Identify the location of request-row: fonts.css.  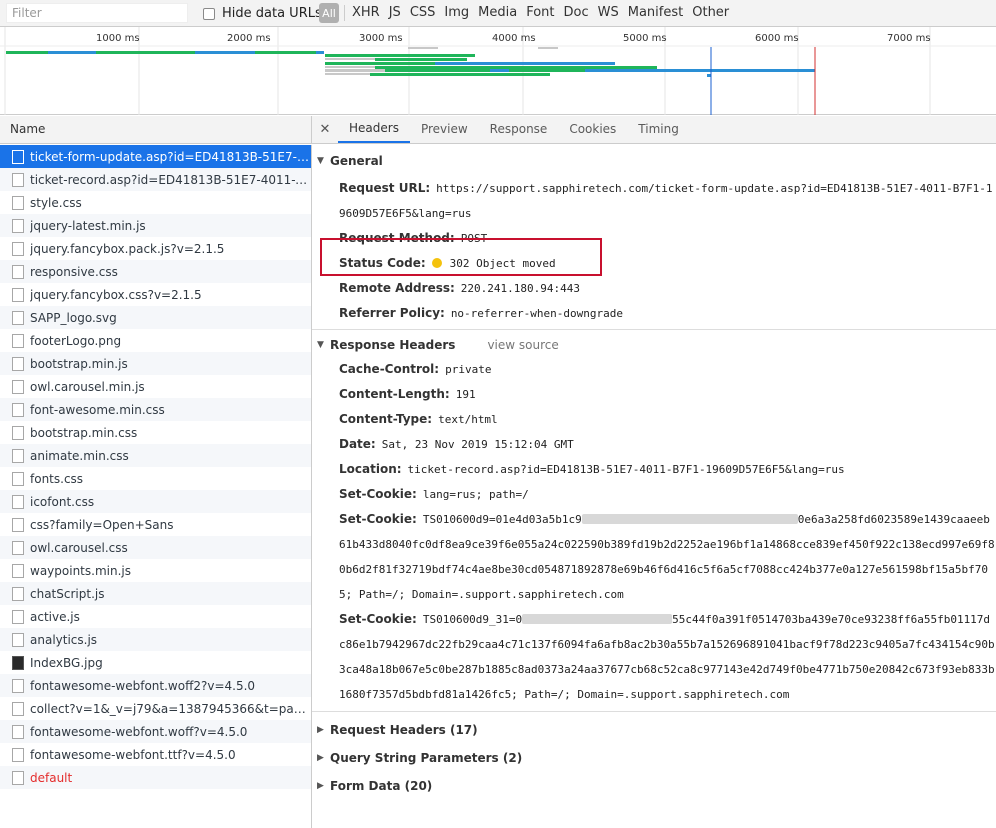
(155, 478).